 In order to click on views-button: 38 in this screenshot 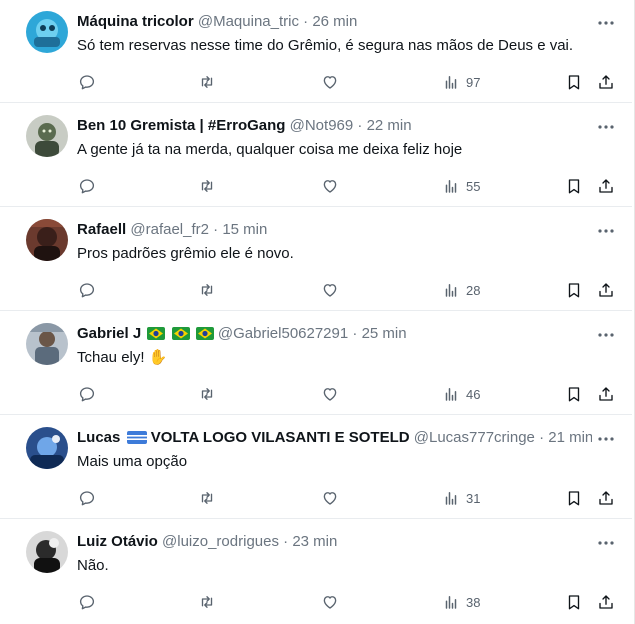, I will do `click(461, 602)`.